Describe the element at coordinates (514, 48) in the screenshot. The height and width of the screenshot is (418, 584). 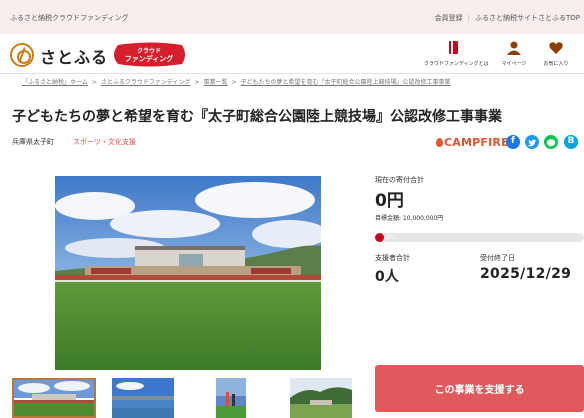
I see `person-icon` at that location.